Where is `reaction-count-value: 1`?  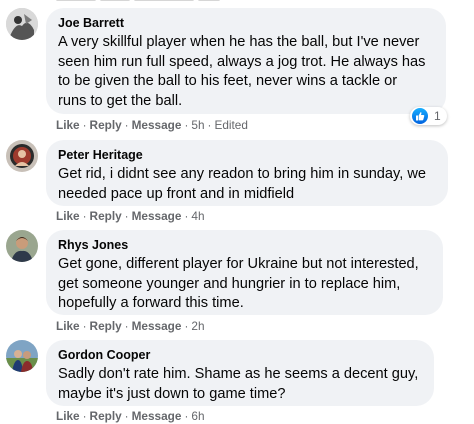
reaction-count-value: 1 is located at coordinates (437, 116).